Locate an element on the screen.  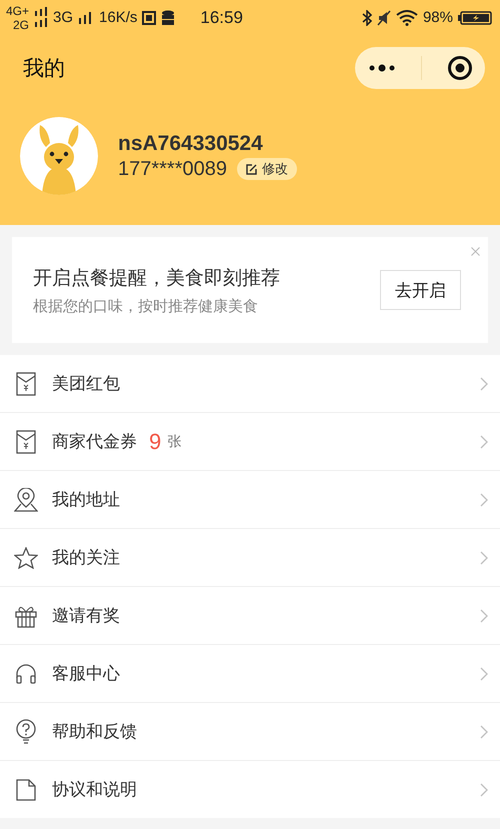
signal-label: 4G+ is located at coordinates (18, 11).